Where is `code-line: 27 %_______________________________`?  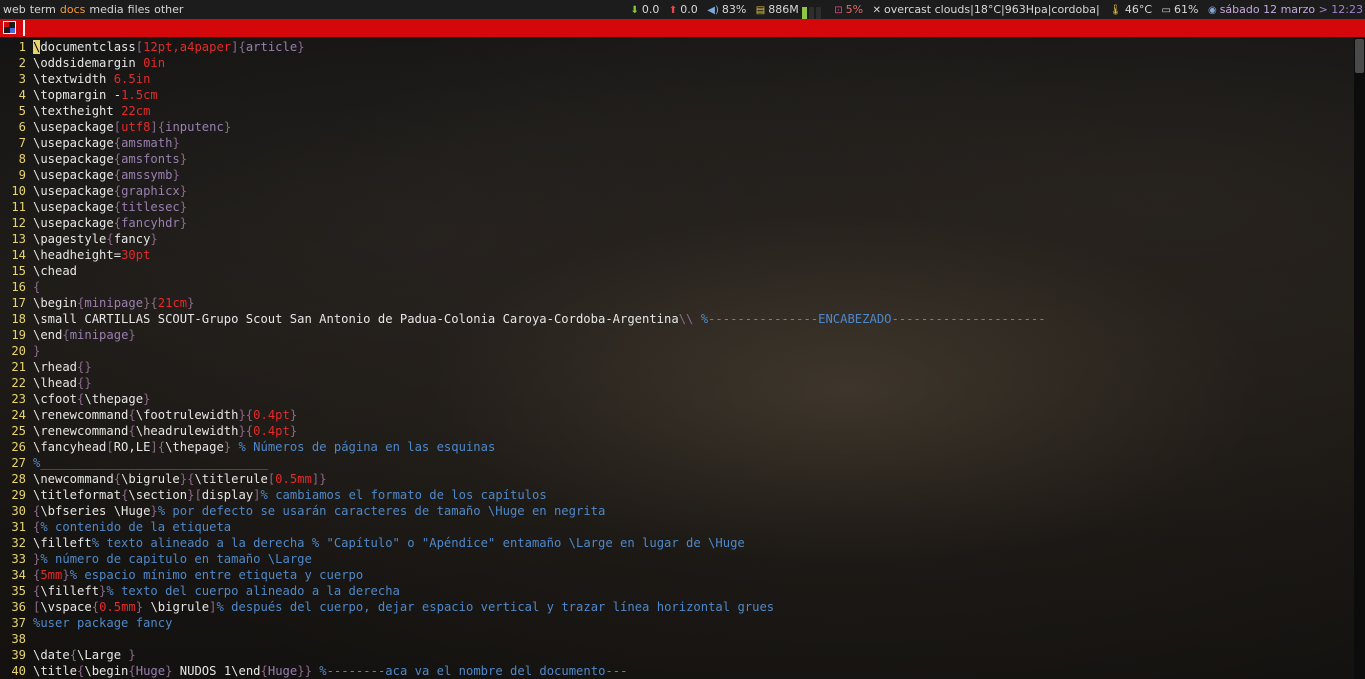
code-line: 27 %_______________________________ is located at coordinates (523, 463).